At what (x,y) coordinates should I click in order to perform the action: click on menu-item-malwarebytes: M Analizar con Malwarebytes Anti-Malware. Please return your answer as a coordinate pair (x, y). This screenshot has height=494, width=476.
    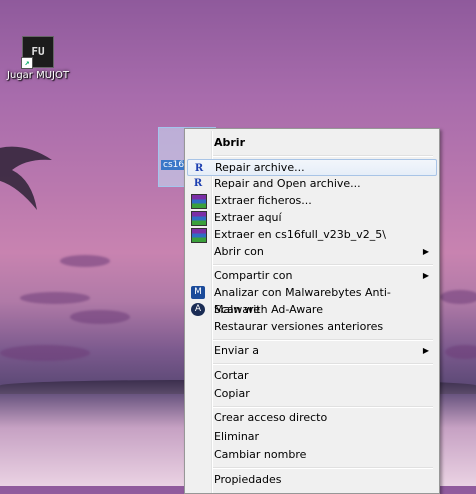
    Looking at the image, I should click on (311, 300).